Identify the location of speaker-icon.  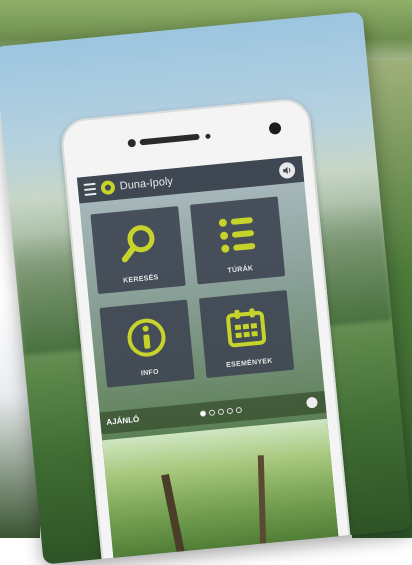
(286, 170).